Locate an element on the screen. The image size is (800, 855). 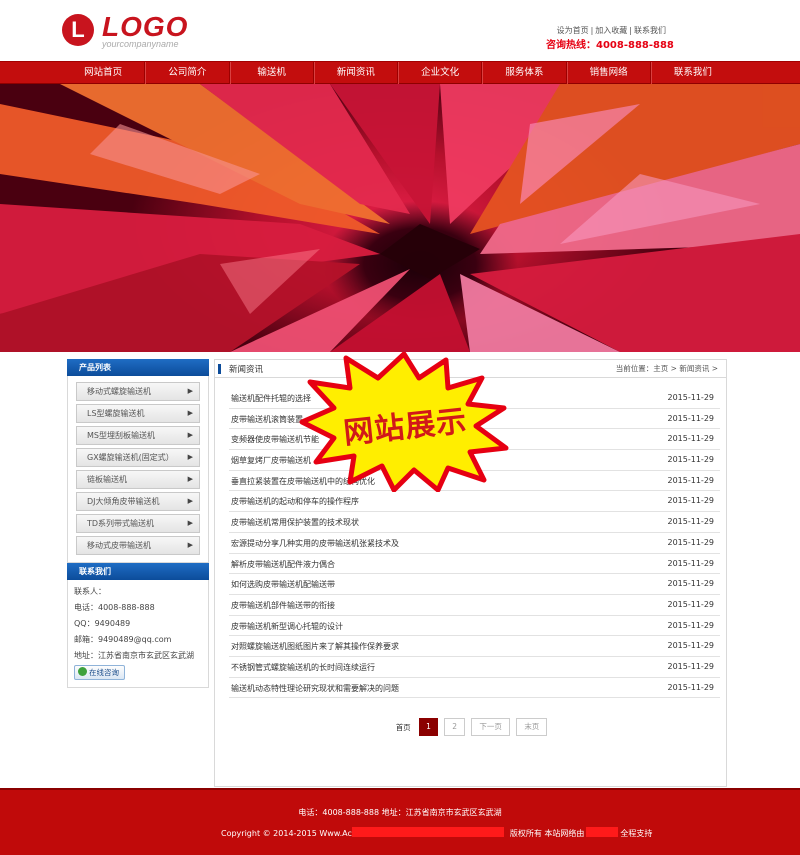
nav-sales: 销售网络 is located at coordinates (608, 73).